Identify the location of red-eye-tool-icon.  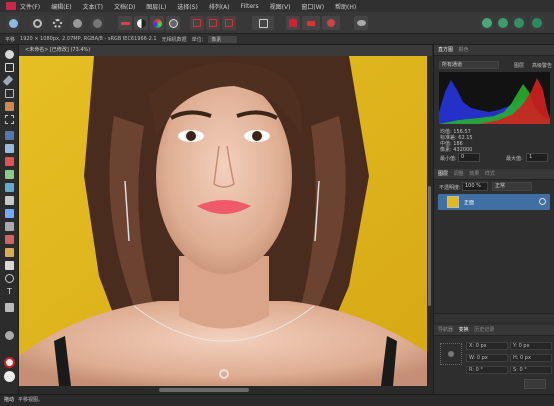
(9, 239).